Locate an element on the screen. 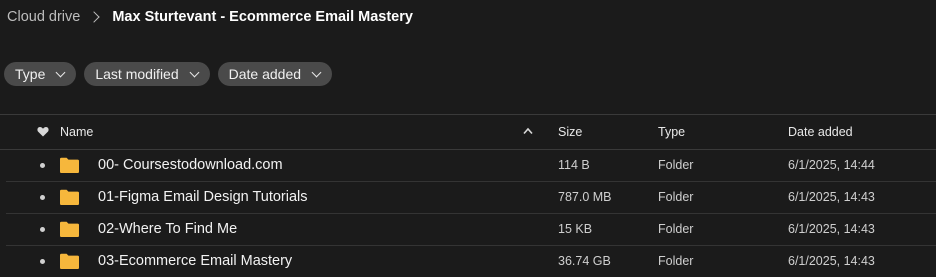 The height and width of the screenshot is (277, 936). row-size: 114 B is located at coordinates (574, 165).